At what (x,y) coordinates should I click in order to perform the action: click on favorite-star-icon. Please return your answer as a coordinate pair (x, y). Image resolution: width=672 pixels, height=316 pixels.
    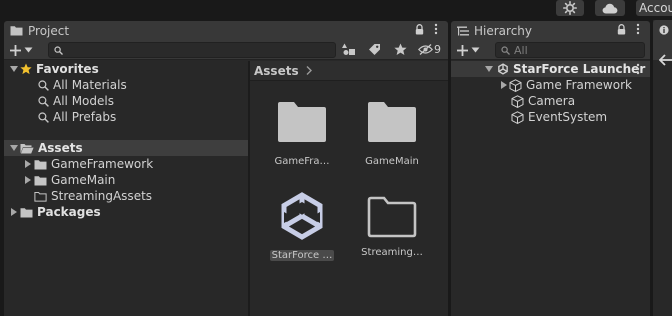
    Looking at the image, I should click on (400, 51).